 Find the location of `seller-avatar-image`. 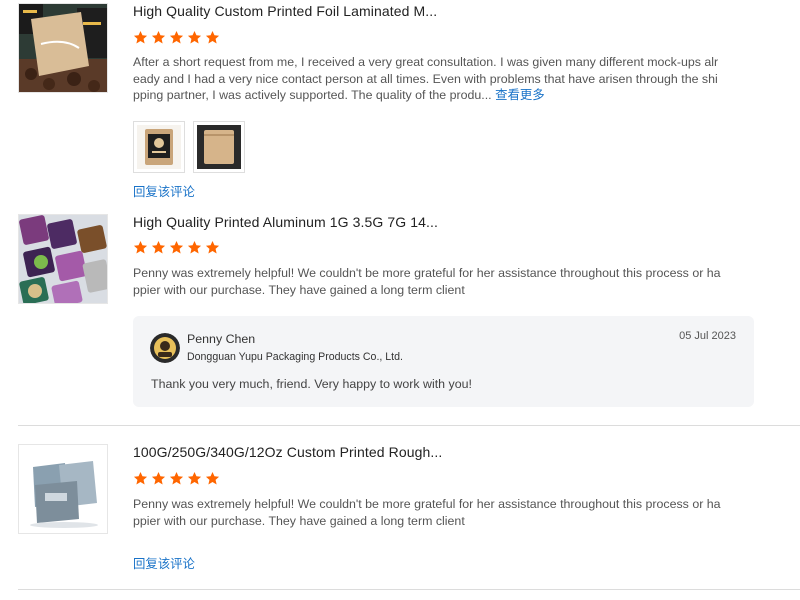

seller-avatar-image is located at coordinates (165, 348).